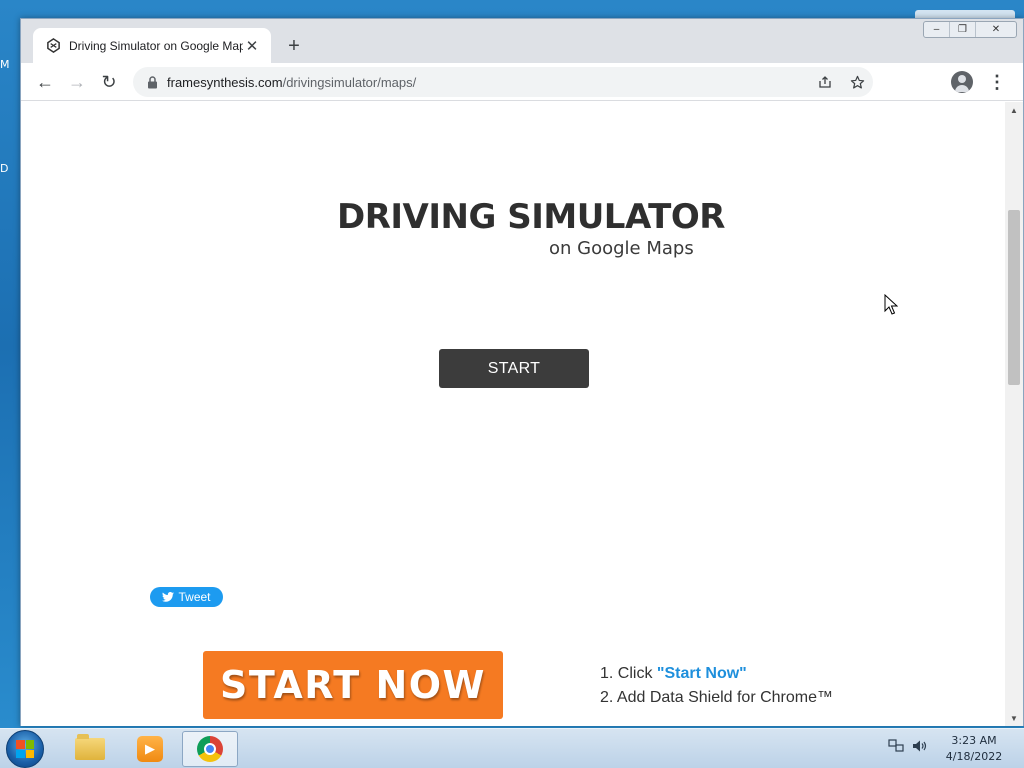  What do you see at coordinates (891, 304) in the screenshot?
I see `mouse-cursor-icon` at bounding box center [891, 304].